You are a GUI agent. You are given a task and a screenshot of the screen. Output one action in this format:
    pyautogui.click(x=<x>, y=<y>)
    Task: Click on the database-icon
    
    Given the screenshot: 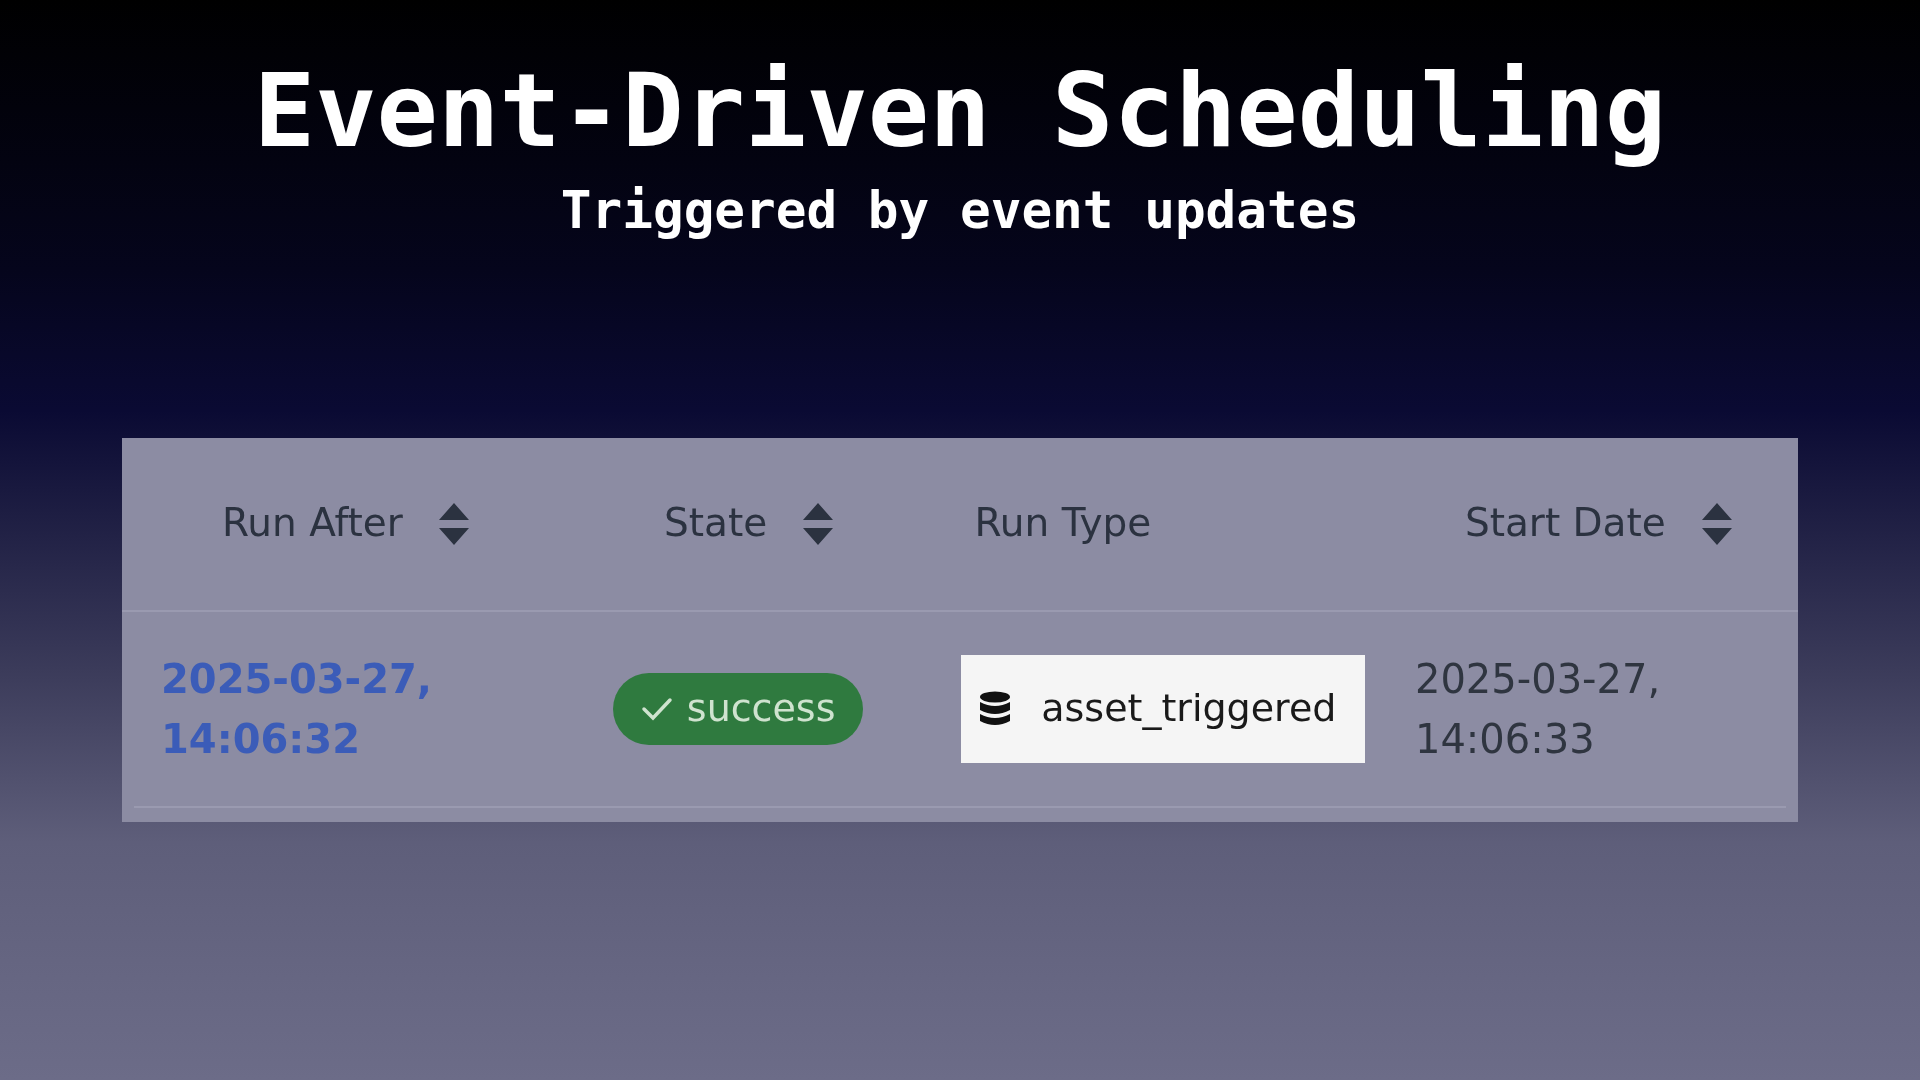 What is the action you would take?
    pyautogui.click(x=995, y=708)
    